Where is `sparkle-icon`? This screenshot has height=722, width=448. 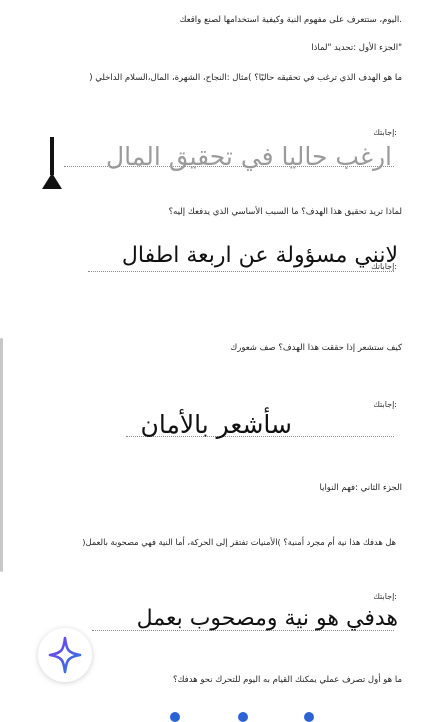 sparkle-icon is located at coordinates (65, 655).